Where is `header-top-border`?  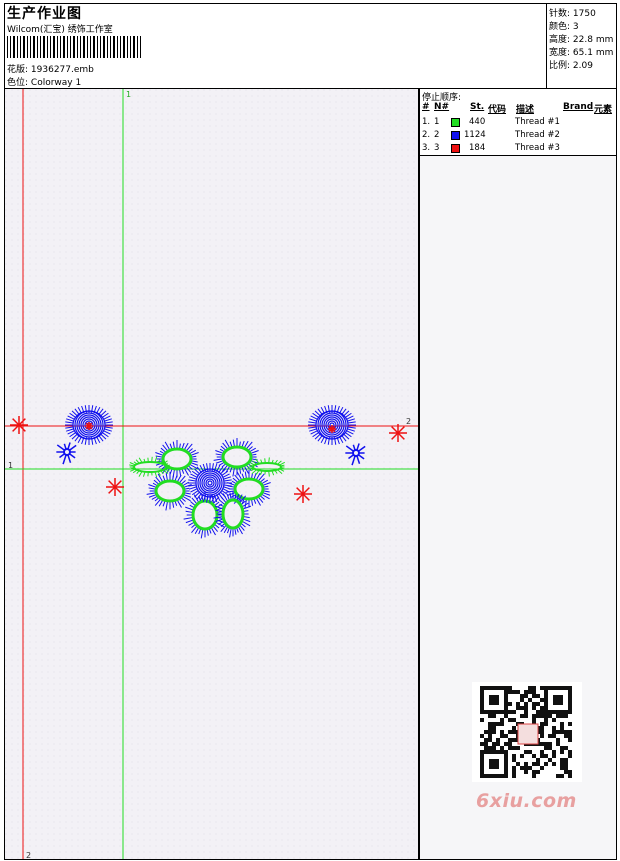
header-top-border is located at coordinates (276, 3).